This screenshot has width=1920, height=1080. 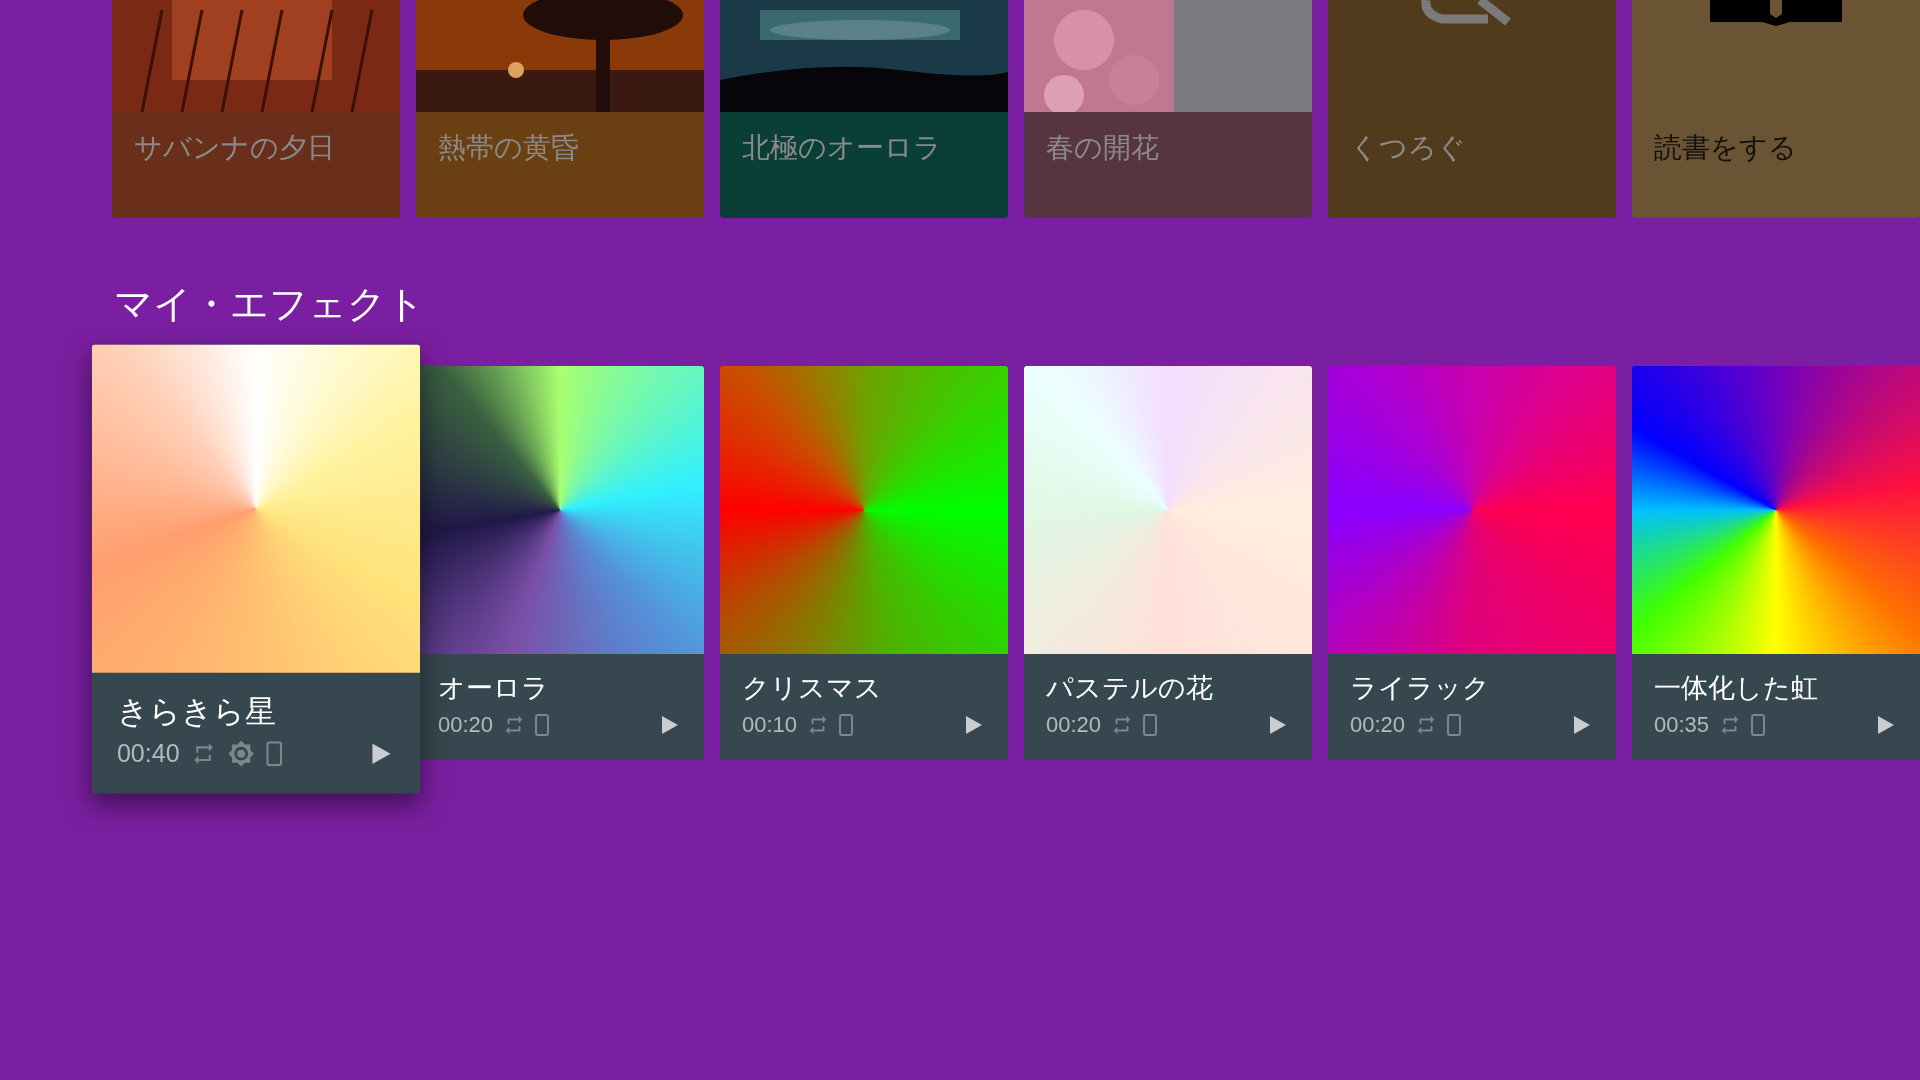 What do you see at coordinates (812, 688) in the screenshot?
I see `effect-title: クリスマス` at bounding box center [812, 688].